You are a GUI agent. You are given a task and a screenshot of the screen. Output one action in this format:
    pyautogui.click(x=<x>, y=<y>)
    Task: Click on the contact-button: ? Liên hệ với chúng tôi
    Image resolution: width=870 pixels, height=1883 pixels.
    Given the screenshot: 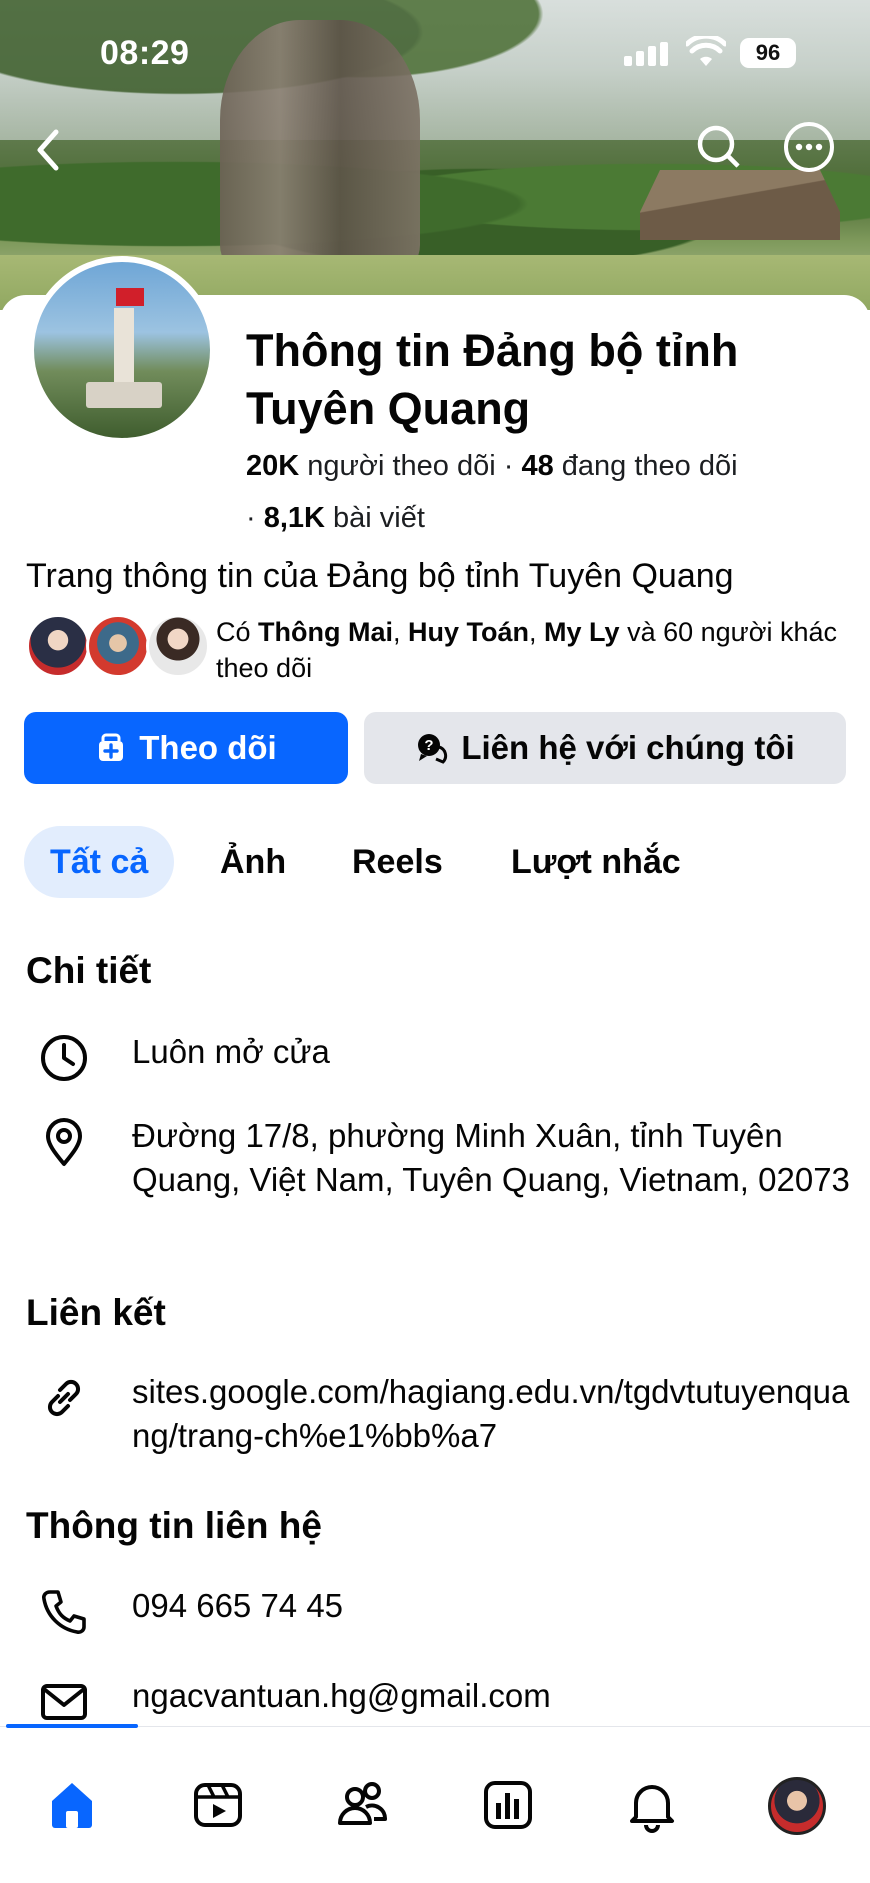 What is the action you would take?
    pyautogui.click(x=605, y=748)
    